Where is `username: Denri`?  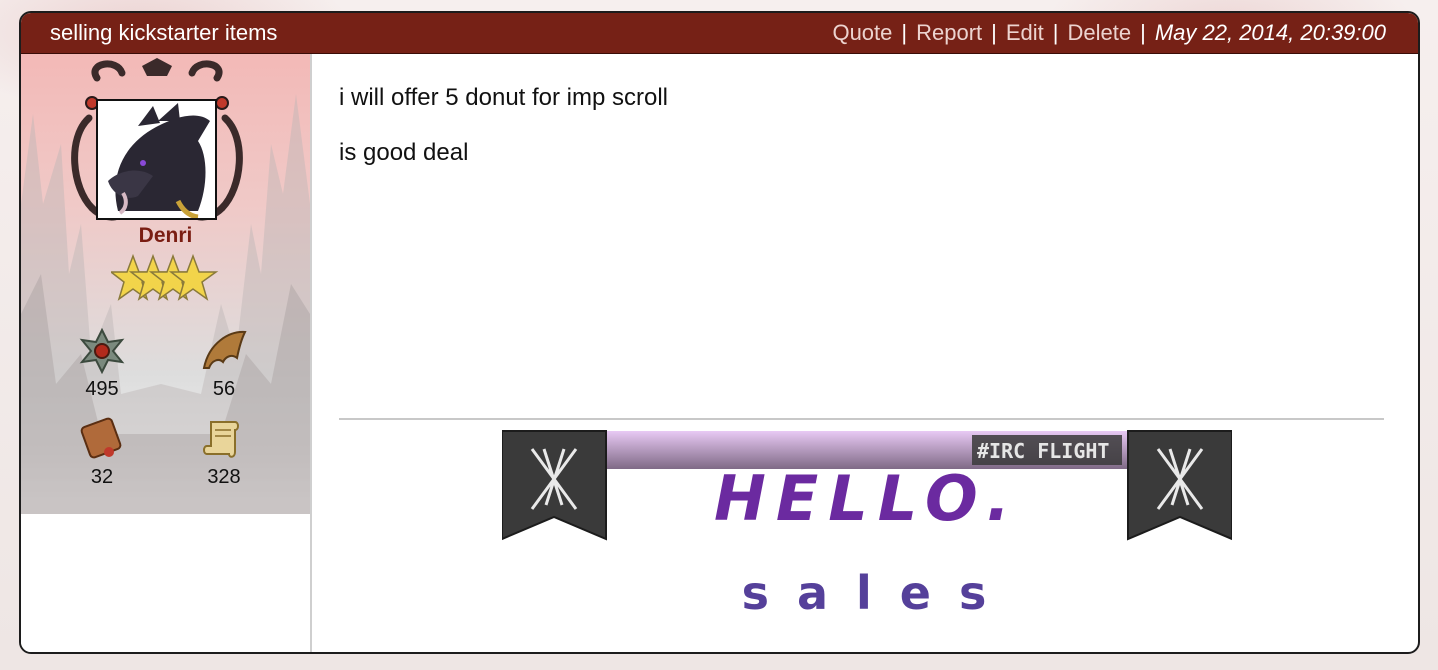 username: Denri is located at coordinates (165, 236).